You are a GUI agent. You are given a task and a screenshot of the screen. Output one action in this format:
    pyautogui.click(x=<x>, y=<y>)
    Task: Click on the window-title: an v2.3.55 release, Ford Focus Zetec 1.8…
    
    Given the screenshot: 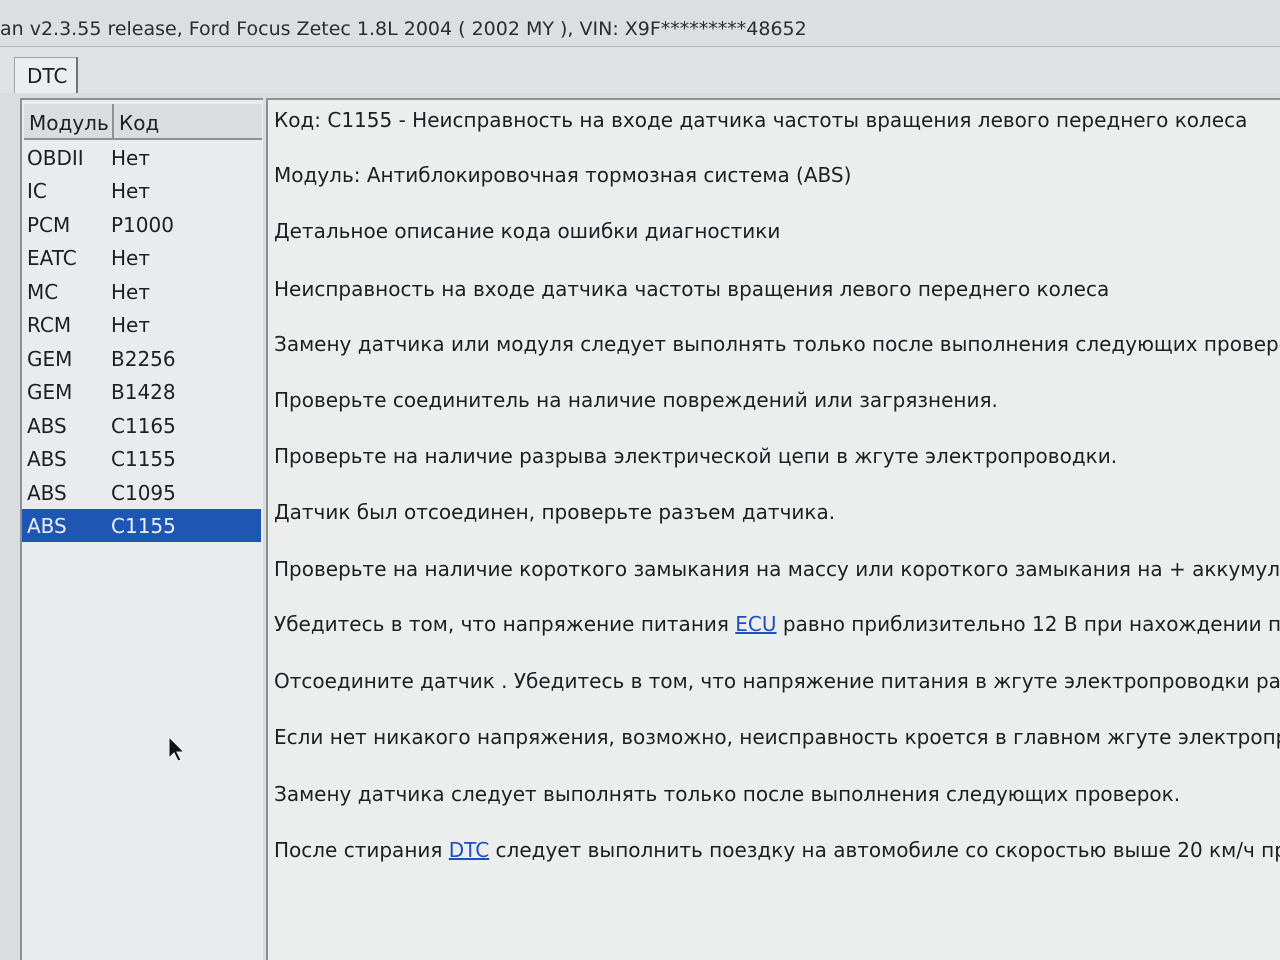 What is the action you would take?
    pyautogui.click(x=403, y=29)
    